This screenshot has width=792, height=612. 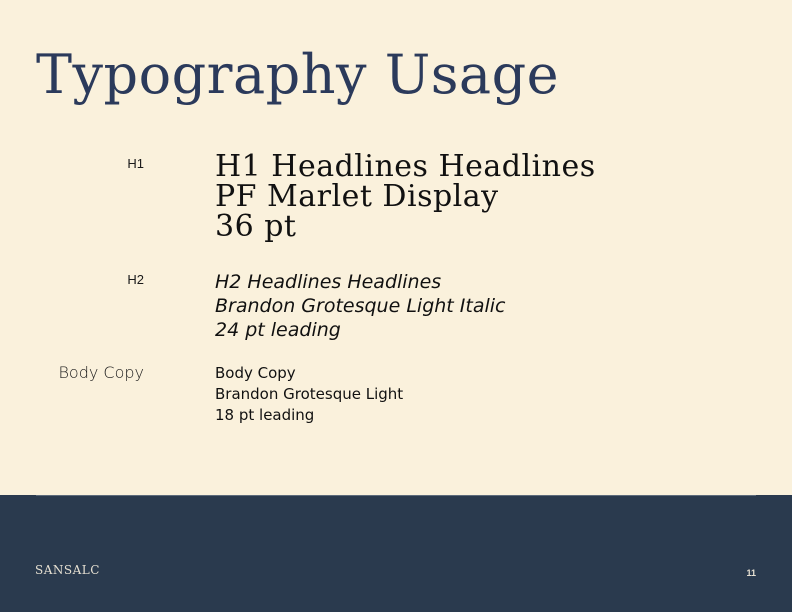 I want to click on h2-sample-line: 24 pt leading, so click(x=278, y=330).